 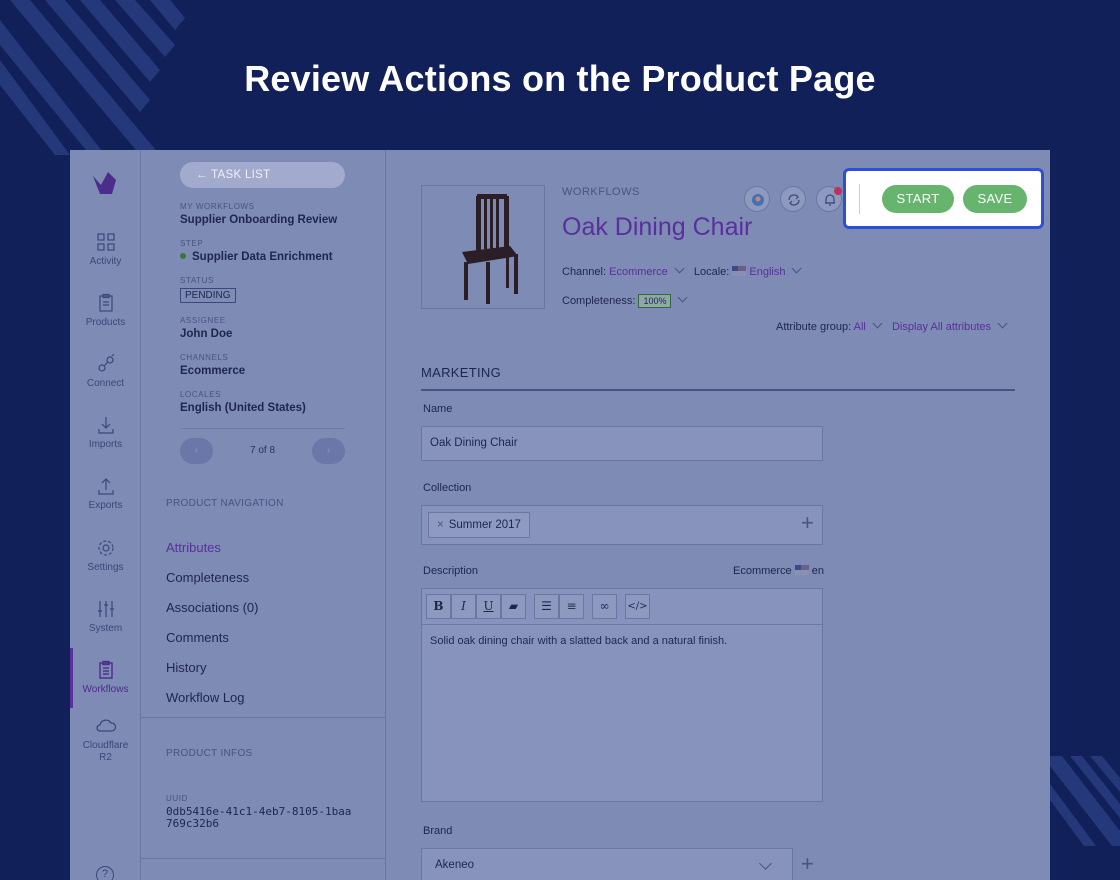 I want to click on chair-image, so click(x=490, y=249).